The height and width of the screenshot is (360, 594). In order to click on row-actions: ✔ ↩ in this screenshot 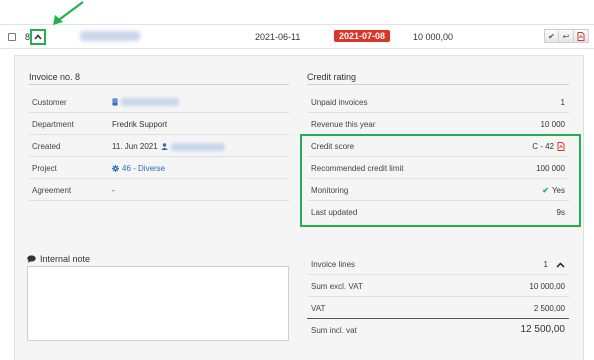, I will do `click(566, 36)`.